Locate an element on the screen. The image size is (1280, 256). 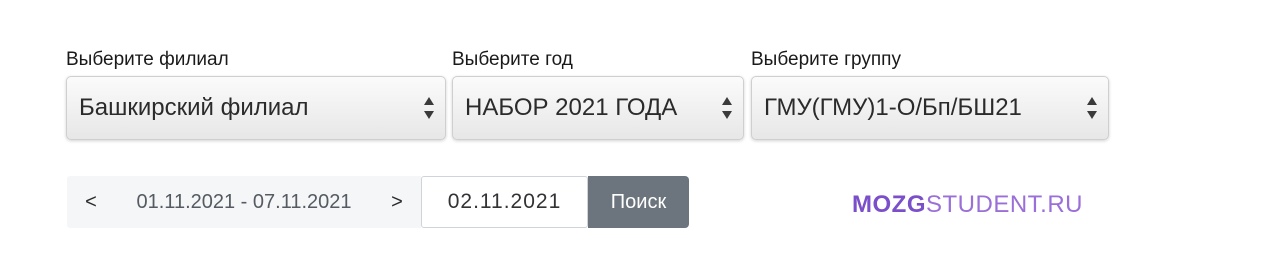
year-field: Выберите год НАБОР 2021 ГОДА is located at coordinates (598, 94).